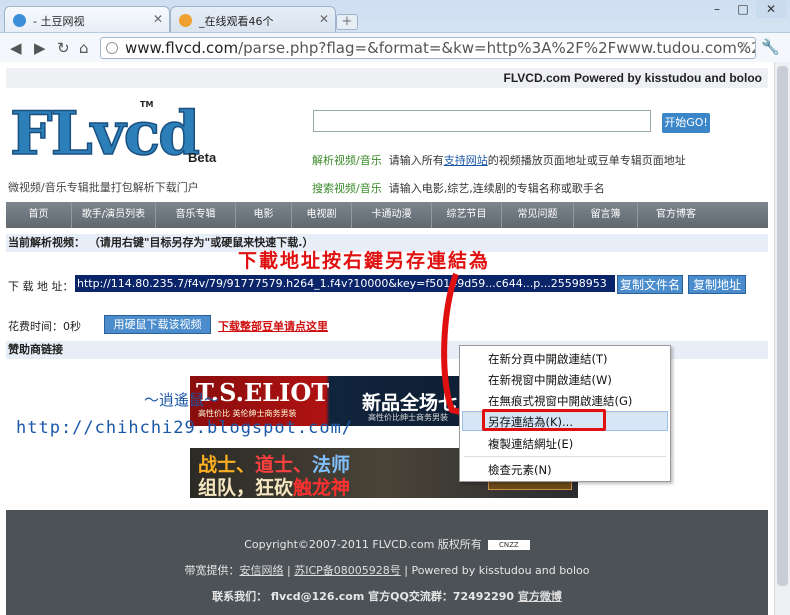 The height and width of the screenshot is (615, 790). I want to click on logo-tm: TM, so click(147, 104).